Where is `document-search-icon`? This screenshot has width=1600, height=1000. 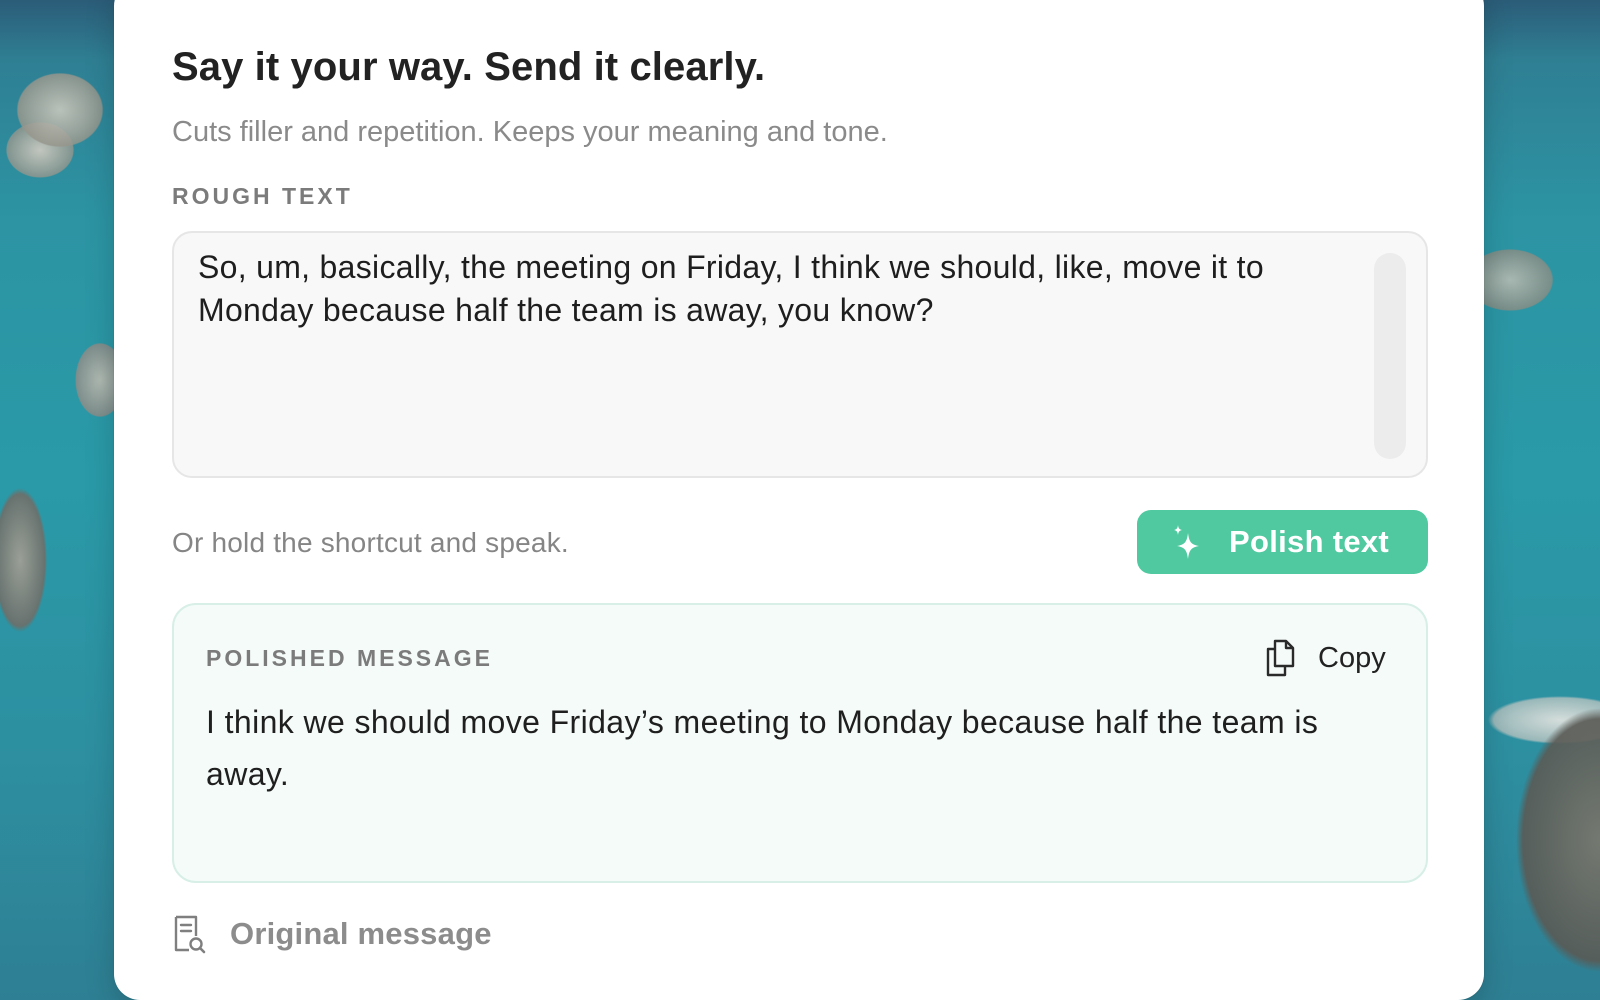 document-search-icon is located at coordinates (190, 934).